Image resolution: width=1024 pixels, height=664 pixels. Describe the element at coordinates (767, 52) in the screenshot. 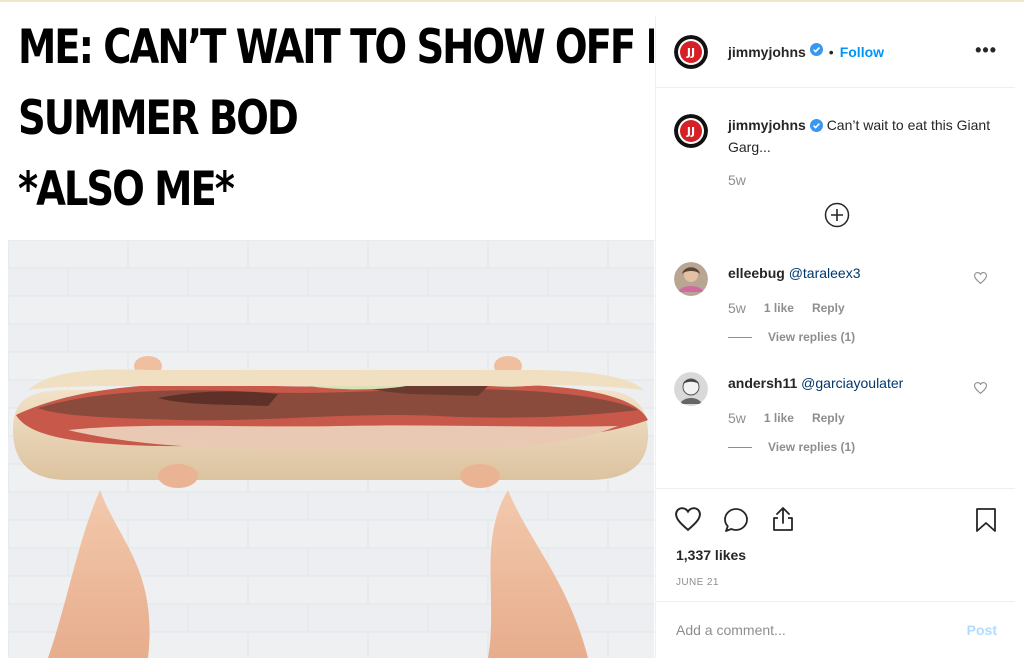

I see `header-username: jimmyjohns` at that location.